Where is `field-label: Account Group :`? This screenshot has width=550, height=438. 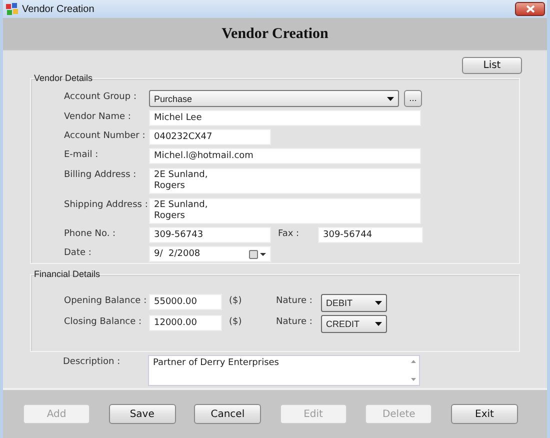
field-label: Account Group : is located at coordinates (101, 96).